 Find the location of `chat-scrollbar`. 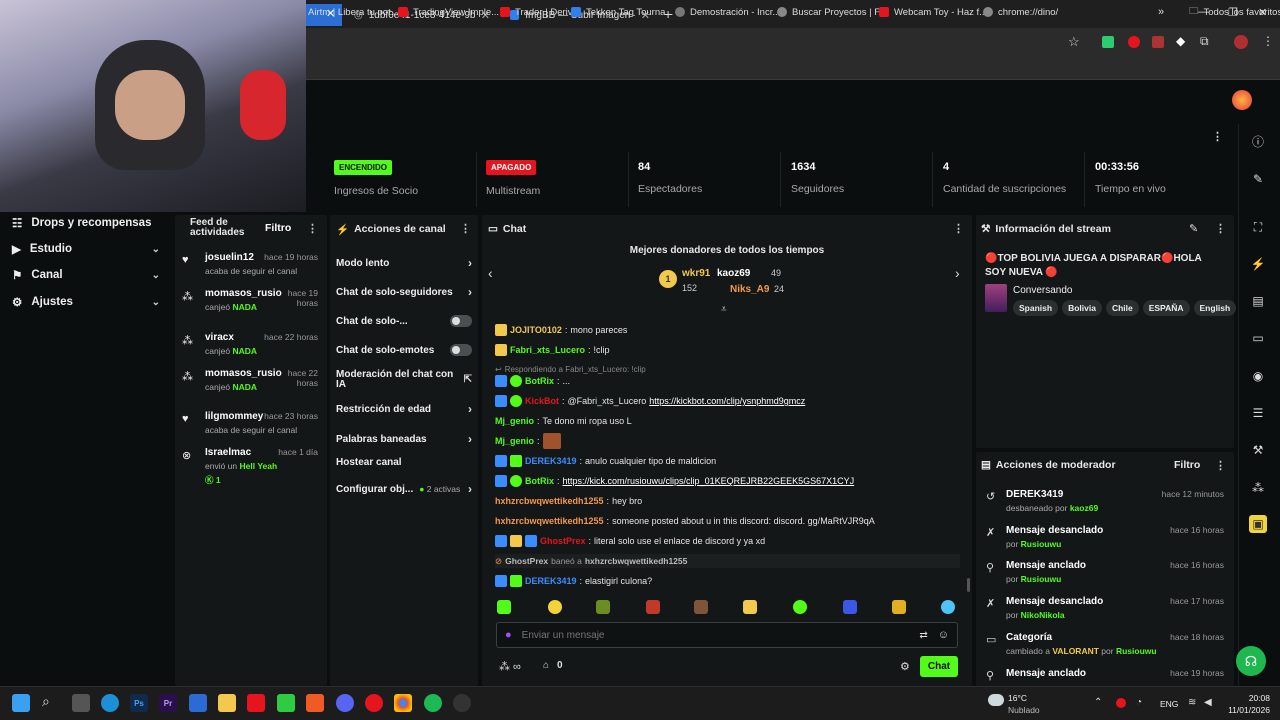

chat-scrollbar is located at coordinates (968, 585).